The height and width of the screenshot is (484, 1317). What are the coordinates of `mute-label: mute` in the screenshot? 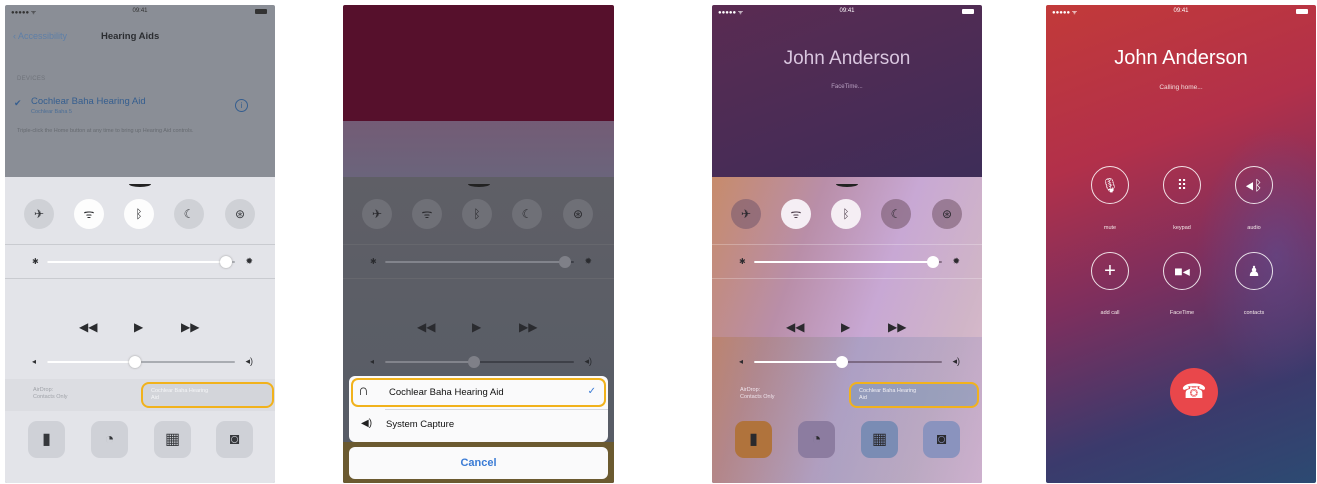 It's located at (1110, 228).